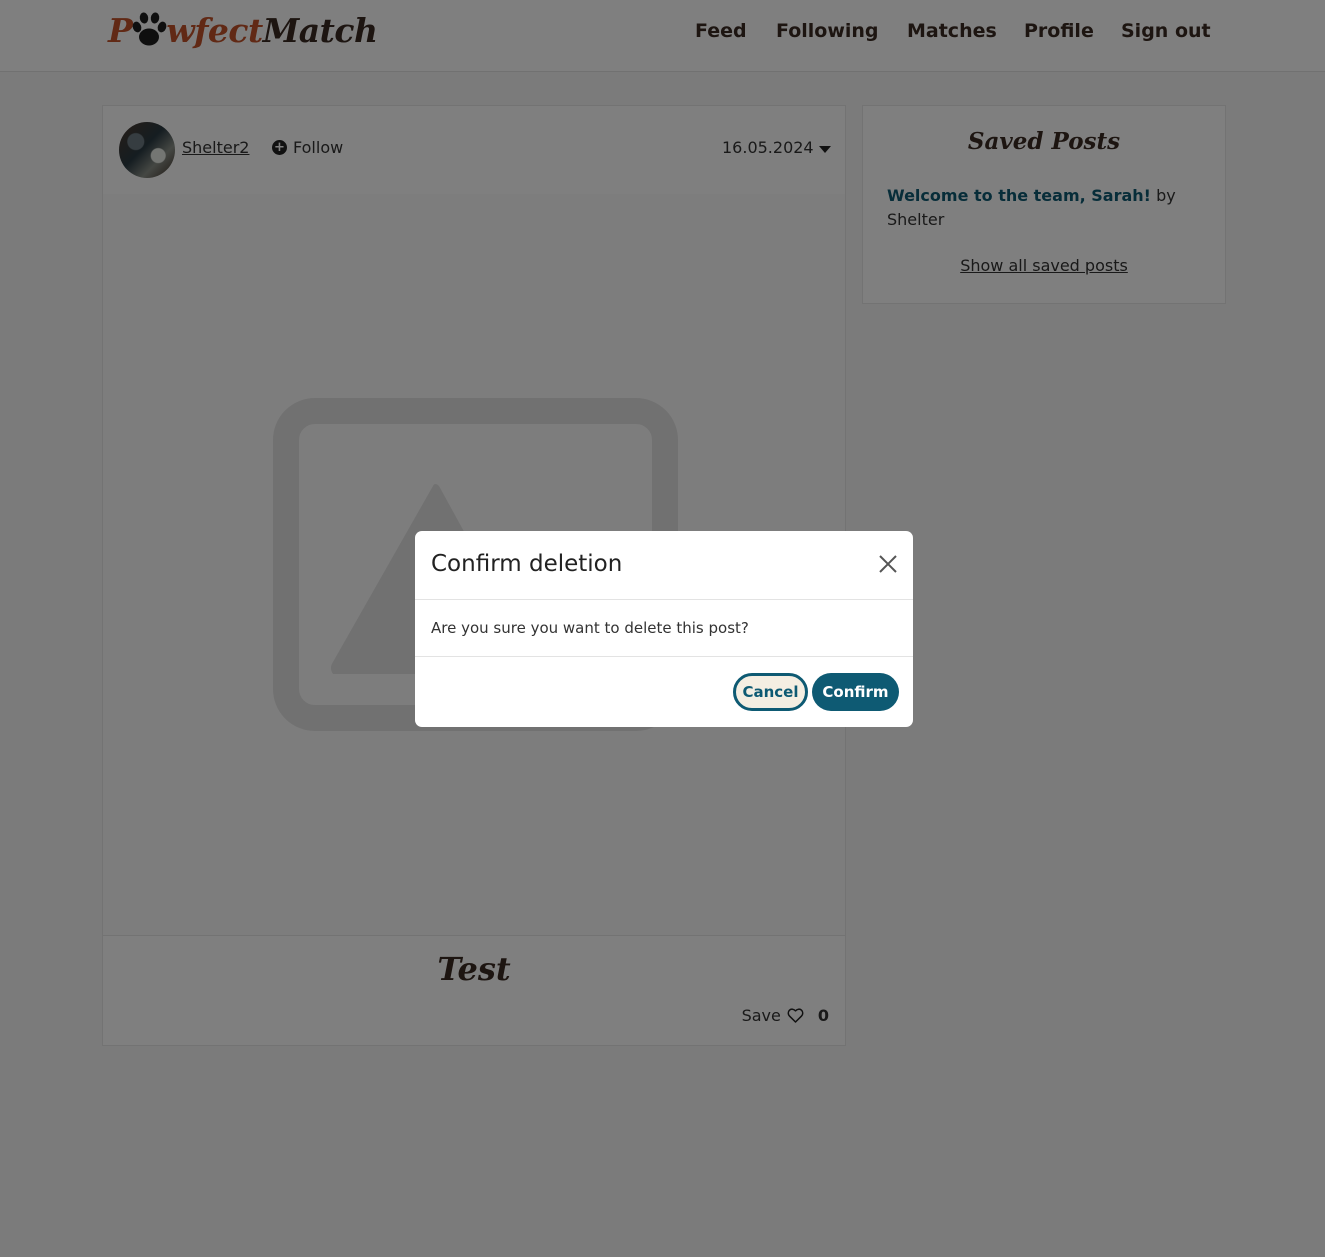 The width and height of the screenshot is (1325, 1257). What do you see at coordinates (855, 692) in the screenshot?
I see `confirm-button: Confirm` at bounding box center [855, 692].